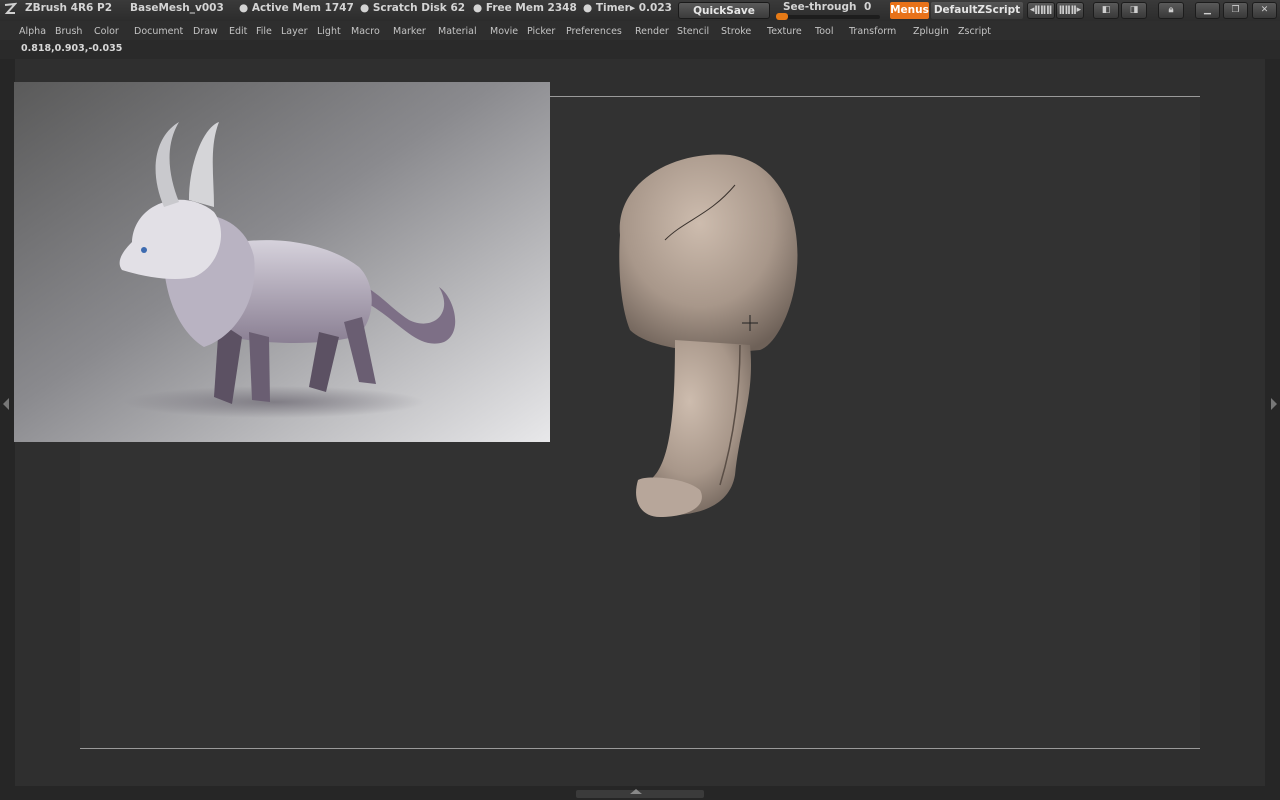 Image resolution: width=1280 pixels, height=800 pixels. I want to click on restore-icon: ❐, so click(1235, 10).